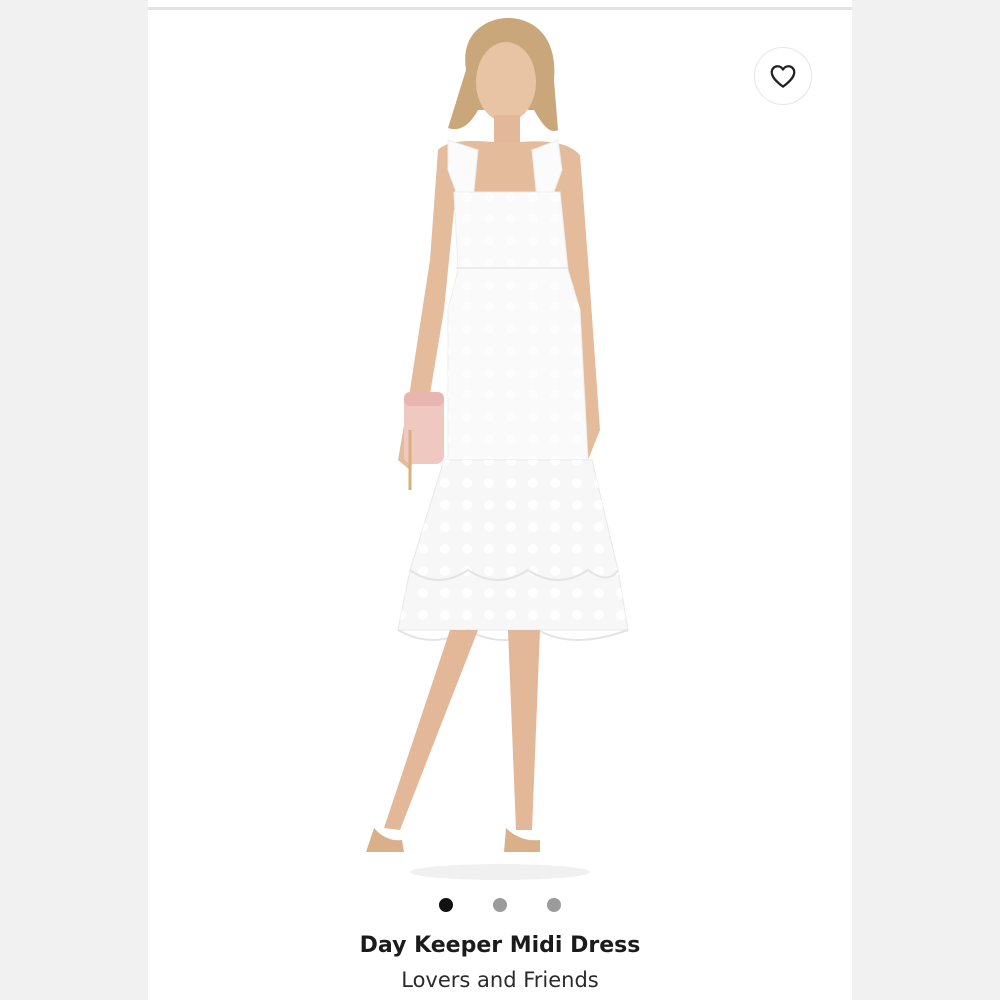 The height and width of the screenshot is (1000, 1000). Describe the element at coordinates (500, 945) in the screenshot. I see `product-title: Day Keeper Midi Dress` at that location.